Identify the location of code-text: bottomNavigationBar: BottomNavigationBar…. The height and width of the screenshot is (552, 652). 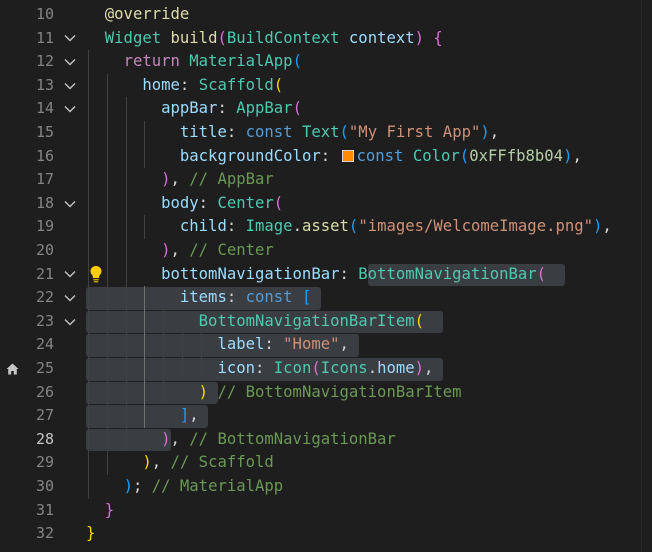
(316, 275).